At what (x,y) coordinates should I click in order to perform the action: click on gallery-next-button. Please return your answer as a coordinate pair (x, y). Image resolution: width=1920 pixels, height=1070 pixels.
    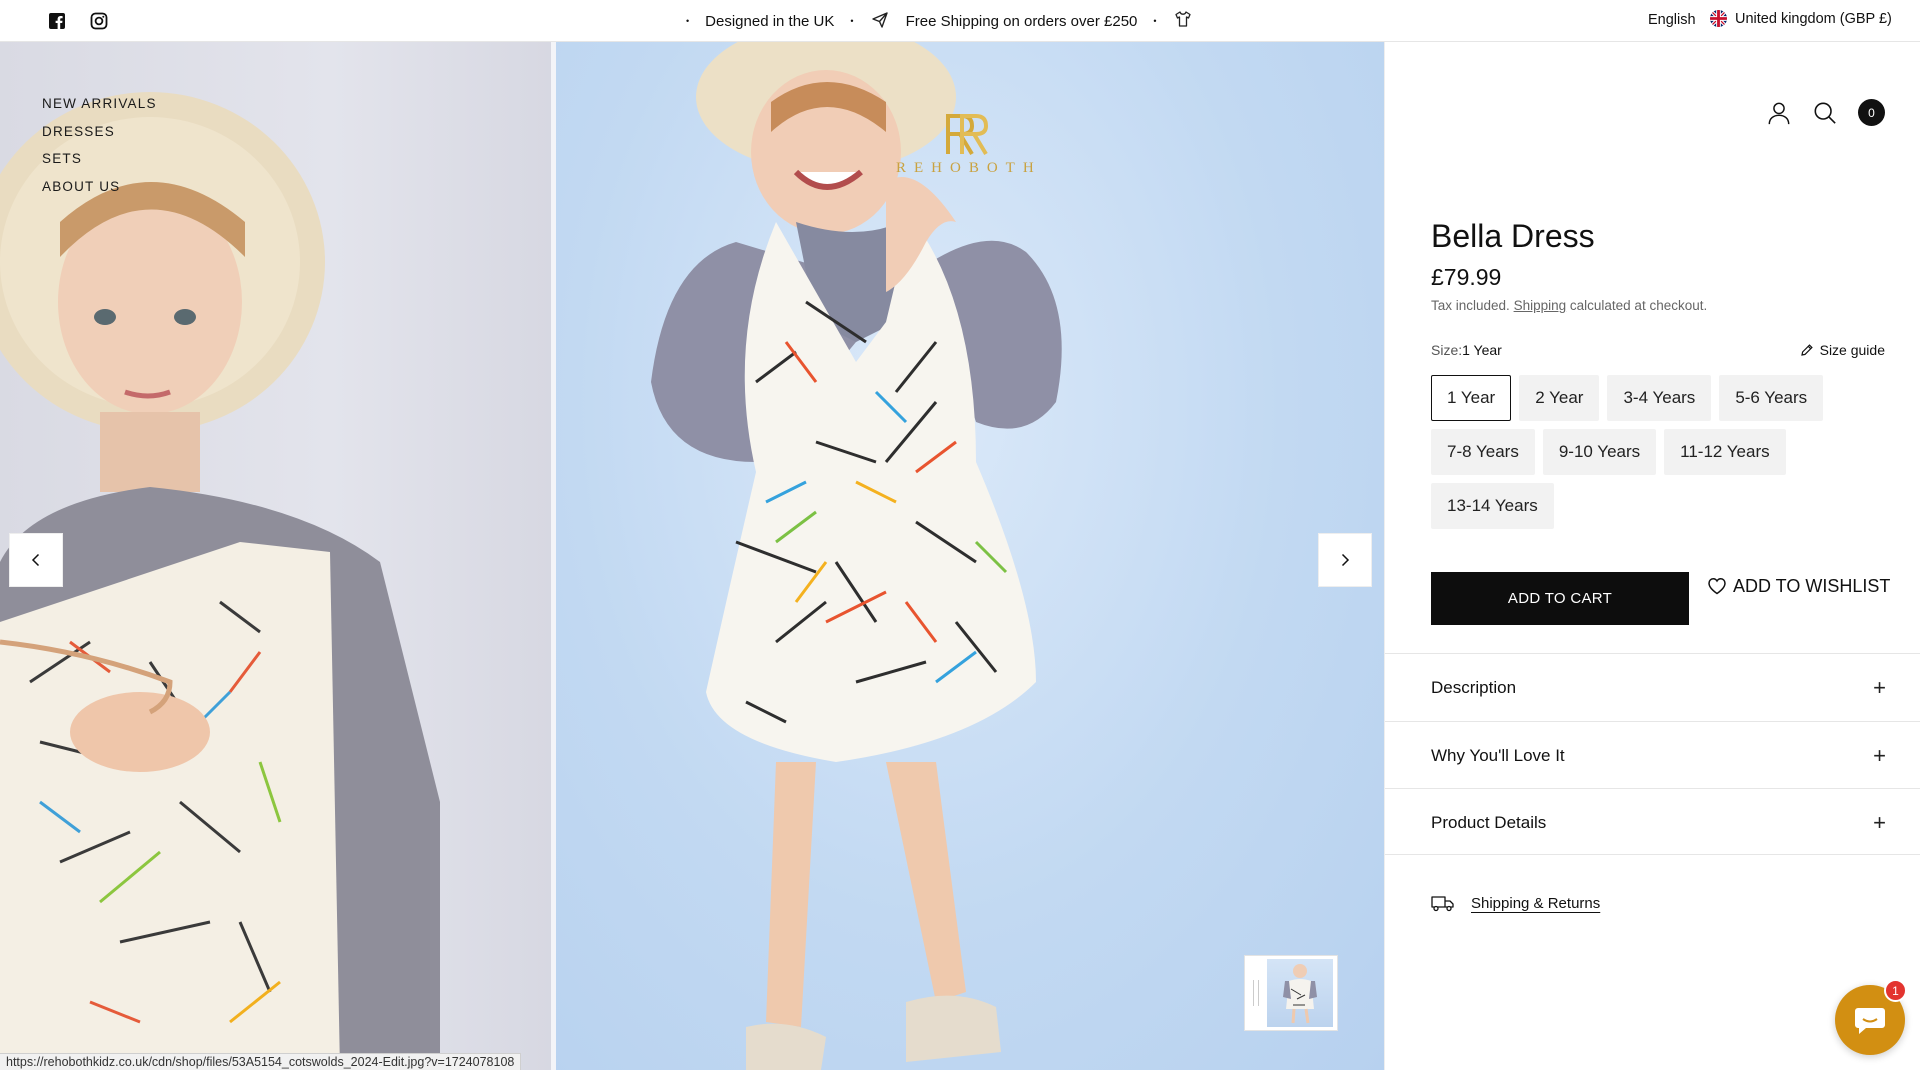
    Looking at the image, I should click on (1345, 560).